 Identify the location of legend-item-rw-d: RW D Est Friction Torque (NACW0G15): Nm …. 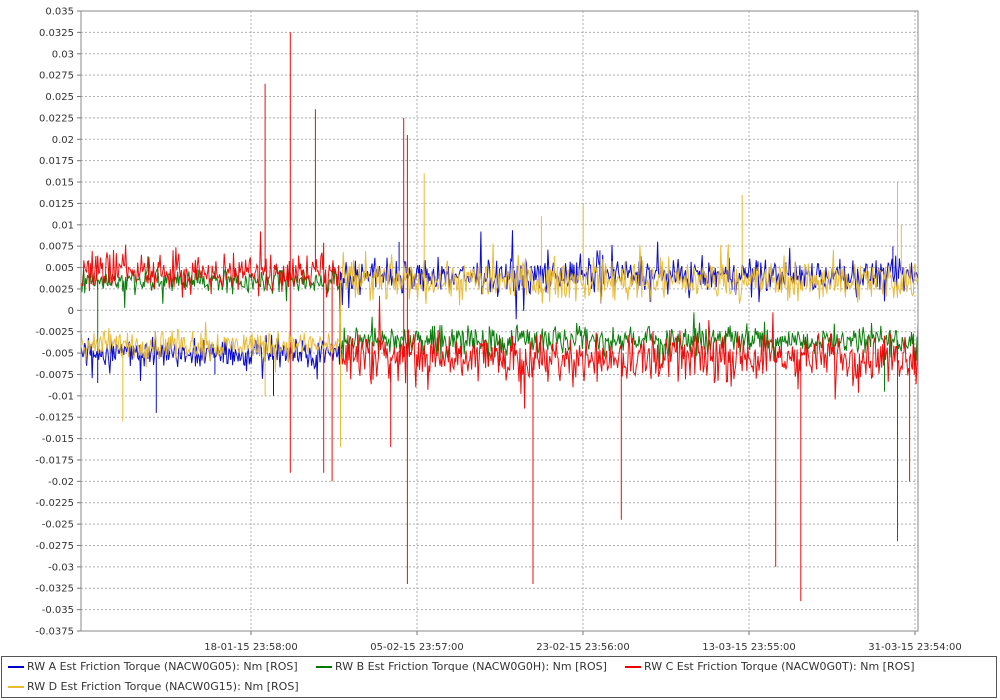
(152, 687).